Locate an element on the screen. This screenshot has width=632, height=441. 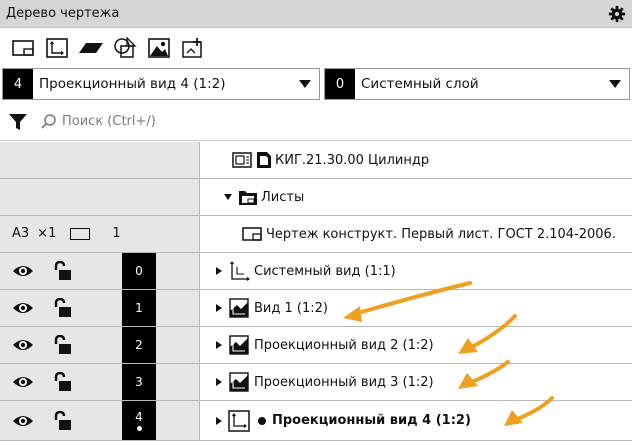
fragment-icon is located at coordinates (192, 48).